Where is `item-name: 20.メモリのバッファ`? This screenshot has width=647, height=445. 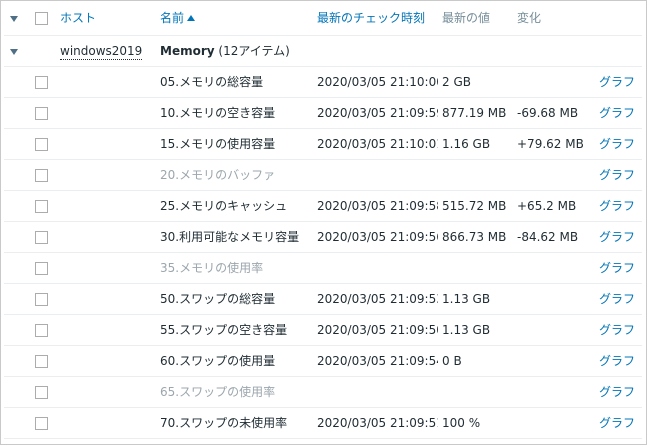
item-name: 20.メモリのバッファ is located at coordinates (234, 175).